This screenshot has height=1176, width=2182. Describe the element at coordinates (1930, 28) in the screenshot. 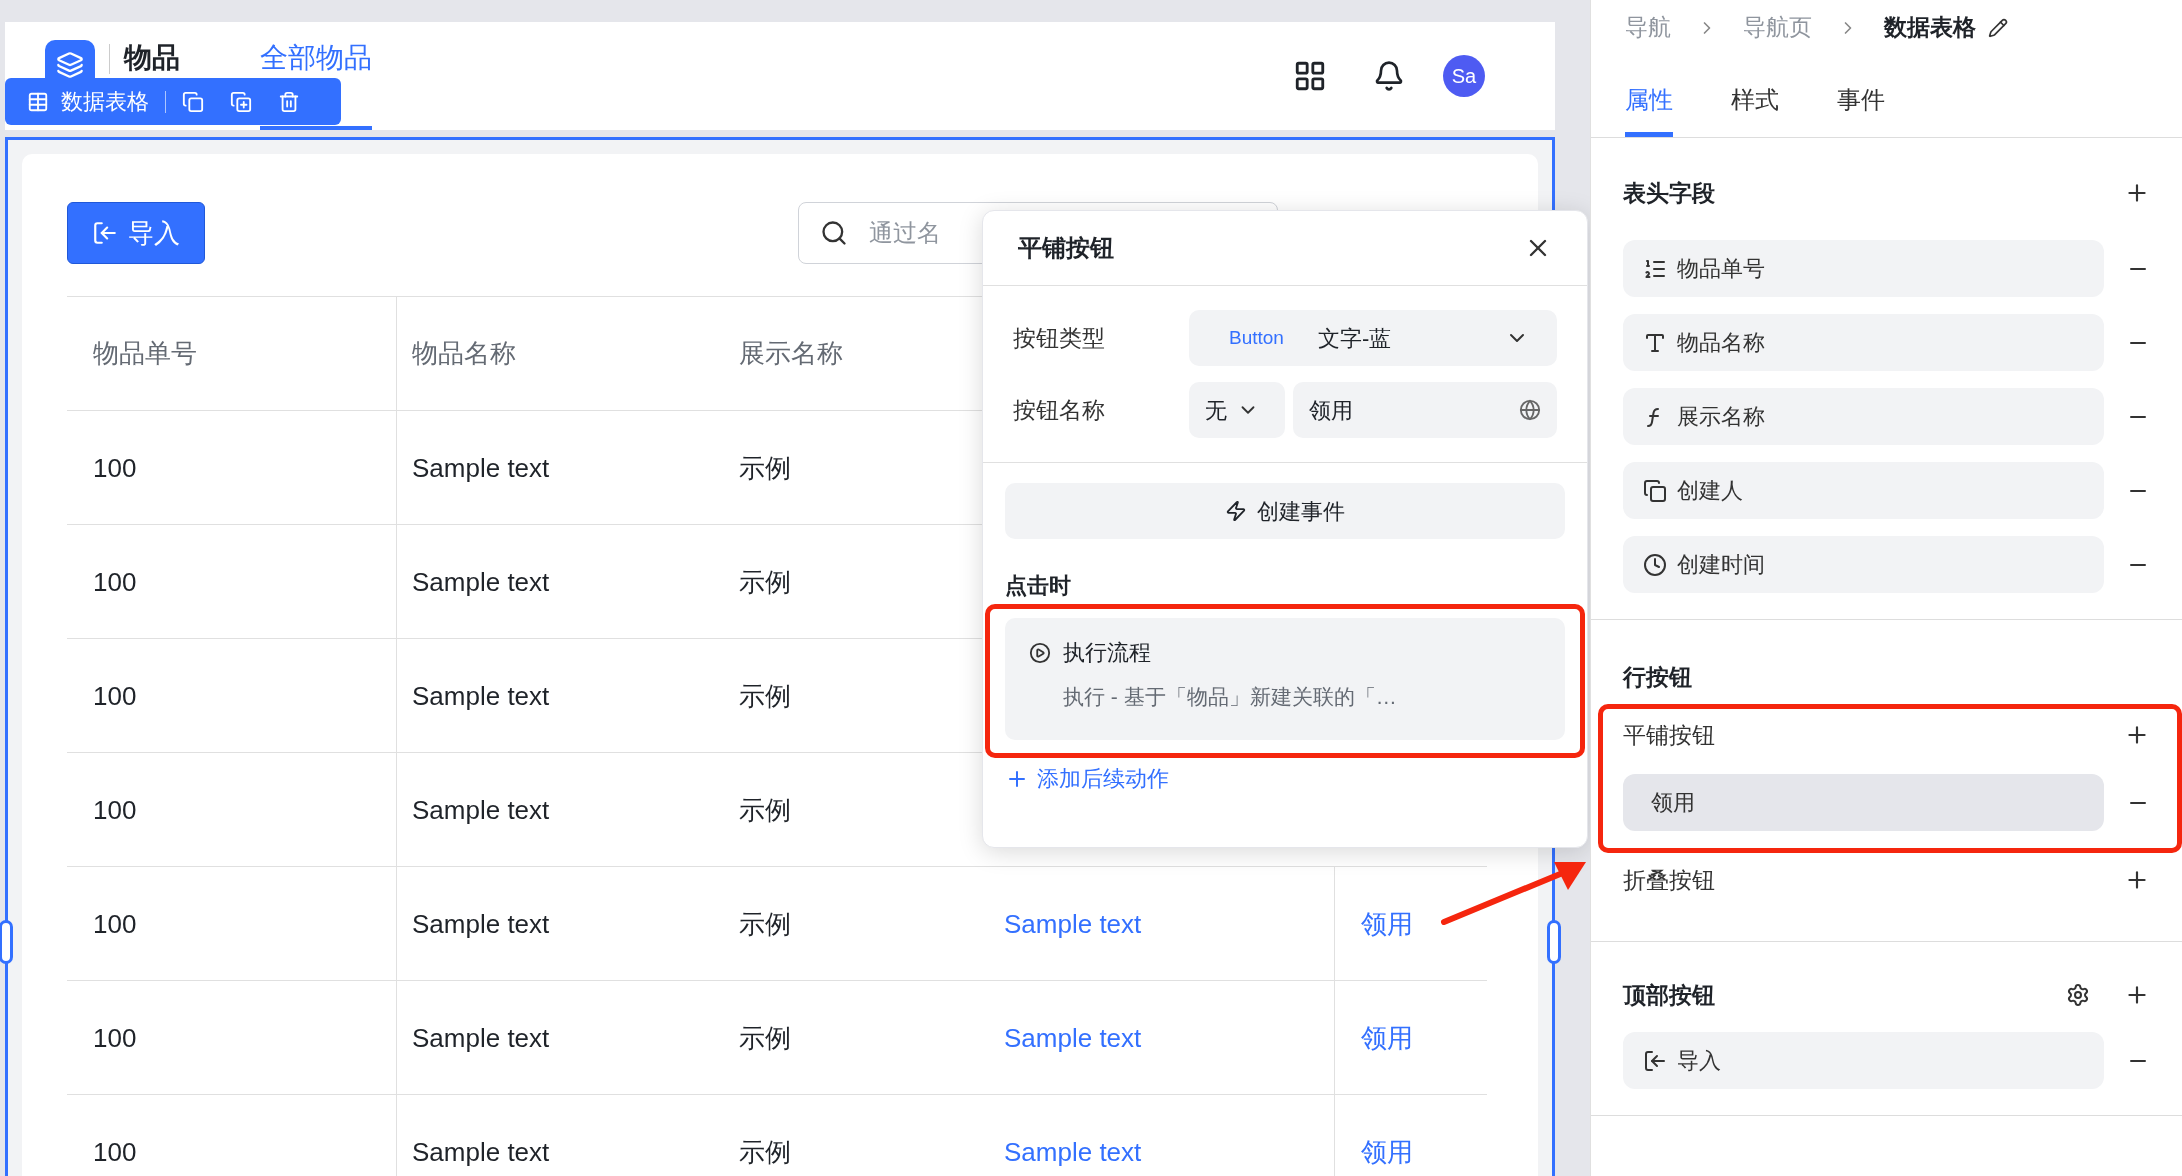

I see `breadcrumb-item: 数据表格` at that location.